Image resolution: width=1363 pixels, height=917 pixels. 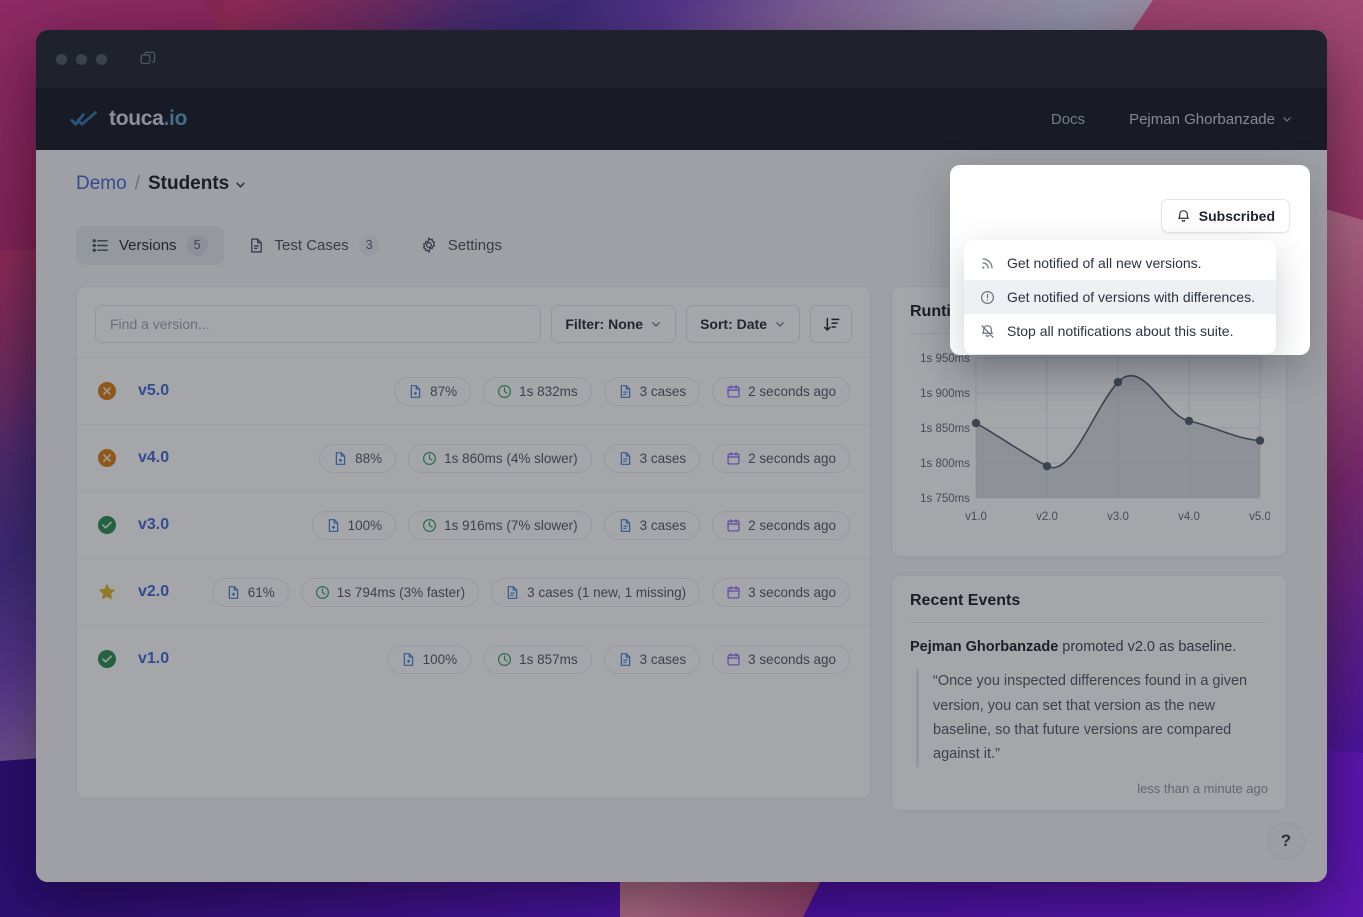 I want to click on menu-item-all-versions: Get notified of all new versions., so click(x=1120, y=263).